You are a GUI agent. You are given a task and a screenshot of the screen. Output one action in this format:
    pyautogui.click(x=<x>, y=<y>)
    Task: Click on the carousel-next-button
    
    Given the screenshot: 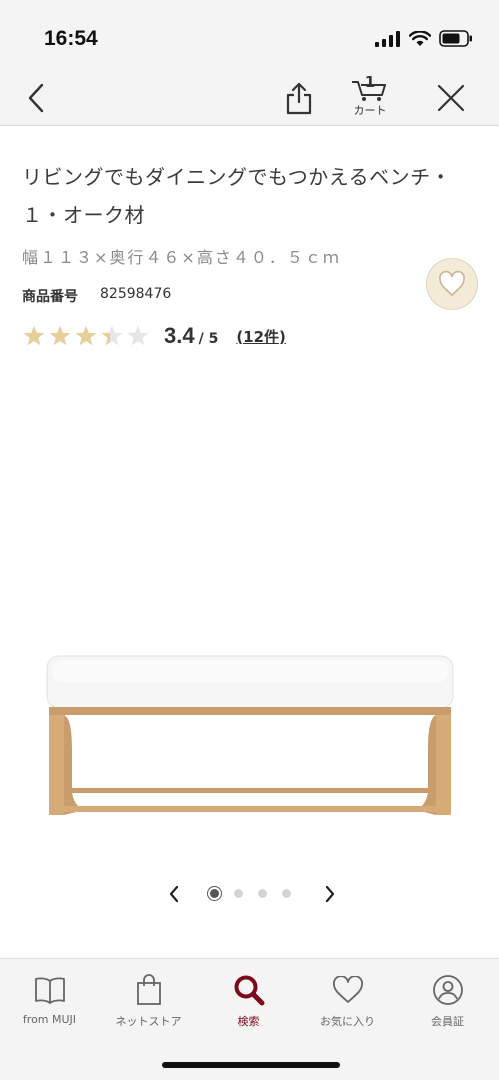 What is the action you would take?
    pyautogui.click(x=330, y=894)
    